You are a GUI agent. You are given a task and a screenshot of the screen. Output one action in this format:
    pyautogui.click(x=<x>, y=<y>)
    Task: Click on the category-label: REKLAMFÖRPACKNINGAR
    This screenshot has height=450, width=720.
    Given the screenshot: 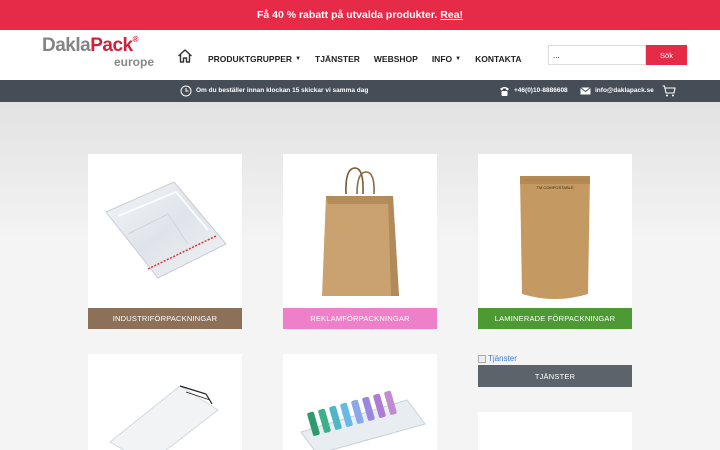 What is the action you would take?
    pyautogui.click(x=360, y=318)
    